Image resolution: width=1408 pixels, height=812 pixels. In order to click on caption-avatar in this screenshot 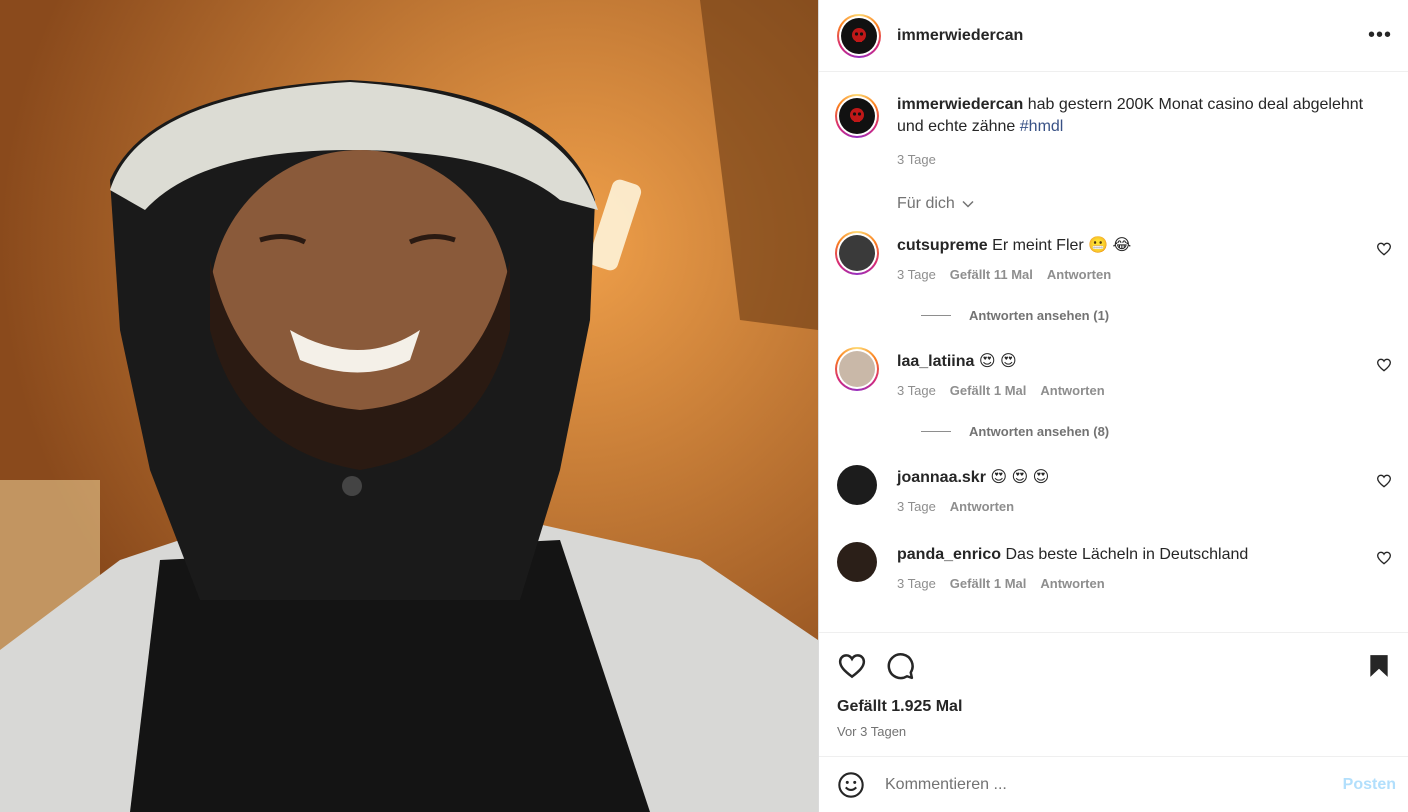, I will do `click(857, 116)`.